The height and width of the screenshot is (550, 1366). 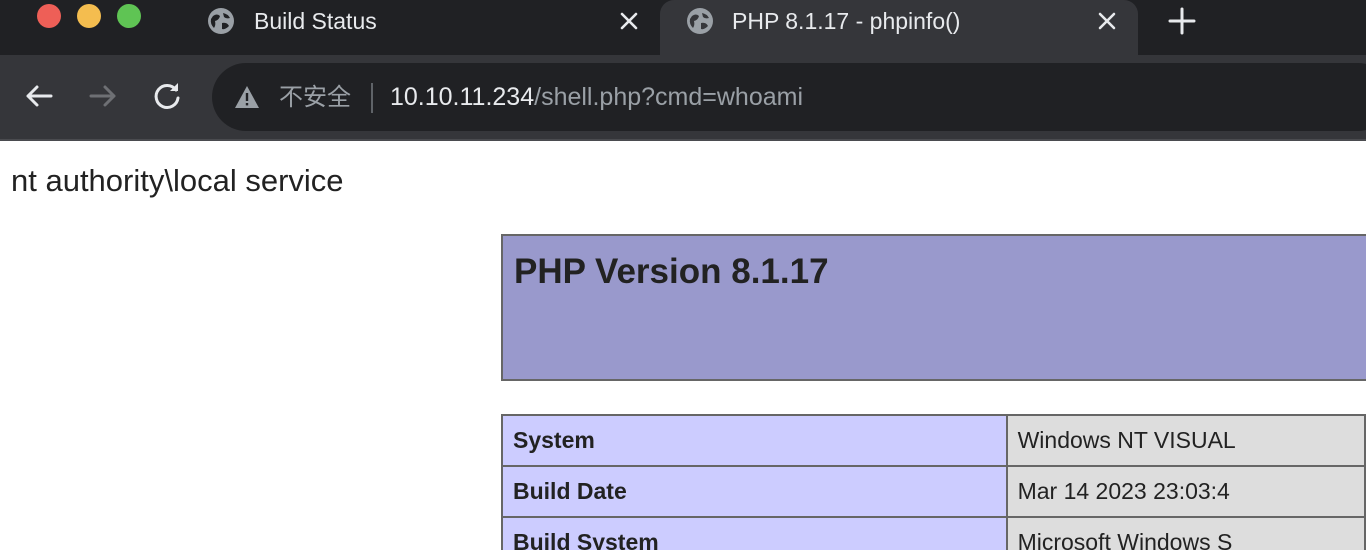 I want to click on row-key: Build System, so click(x=754, y=533).